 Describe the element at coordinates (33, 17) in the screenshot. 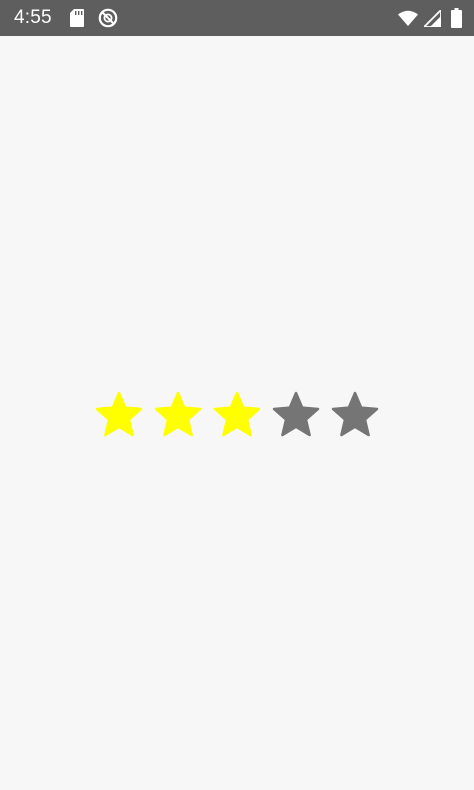

I see `status-time: 4:55` at that location.